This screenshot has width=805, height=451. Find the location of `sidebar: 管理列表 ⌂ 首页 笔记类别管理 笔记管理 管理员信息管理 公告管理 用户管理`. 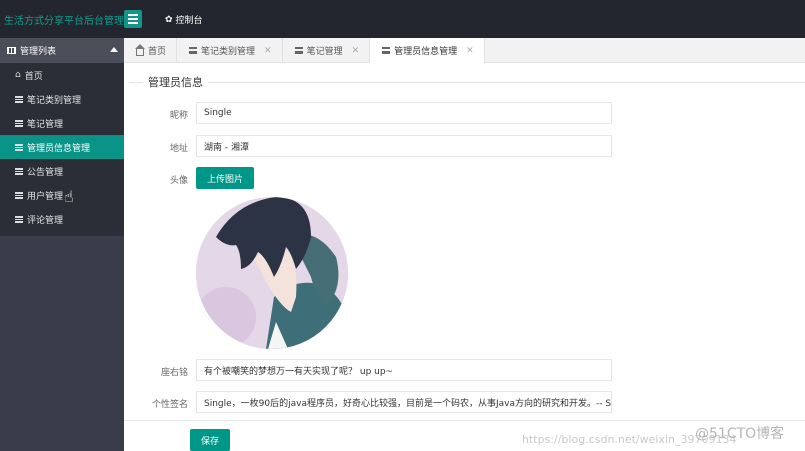

sidebar: 管理列表 ⌂ 首页 笔记类别管理 笔记管理 管理员信息管理 公告管理 用户管理 is located at coordinates (62, 244).